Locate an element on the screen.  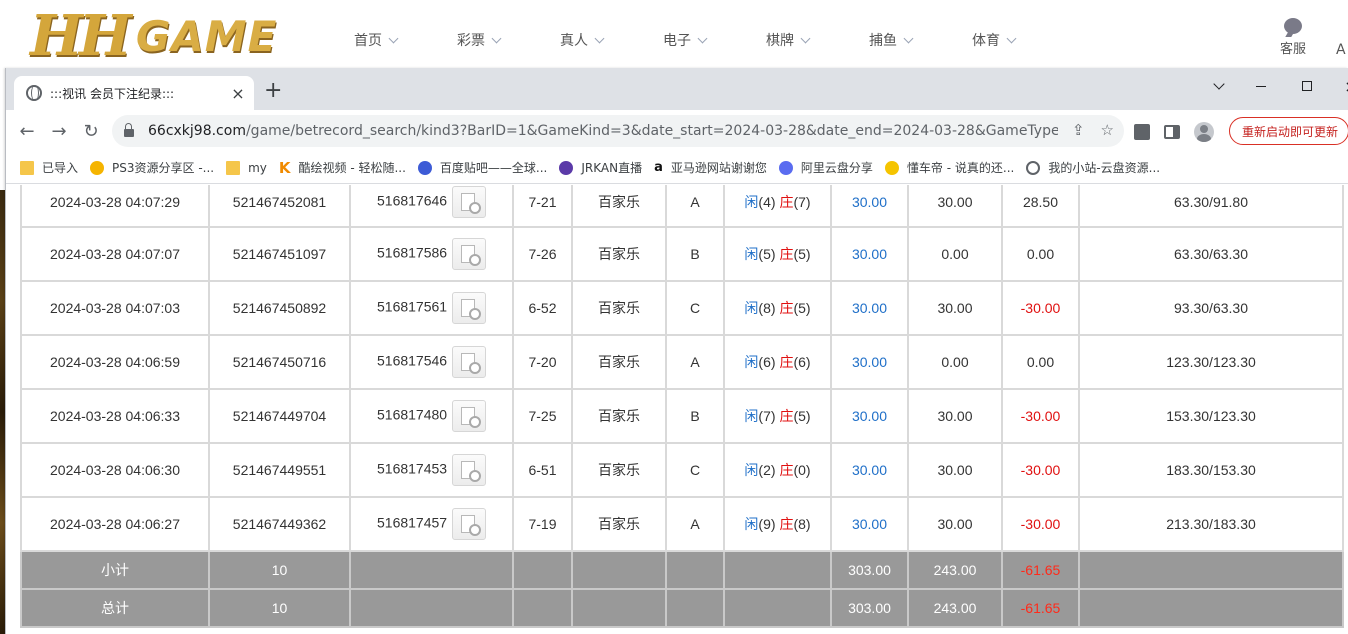
bet-id-cell: 521467450716 is located at coordinates (279, 362).